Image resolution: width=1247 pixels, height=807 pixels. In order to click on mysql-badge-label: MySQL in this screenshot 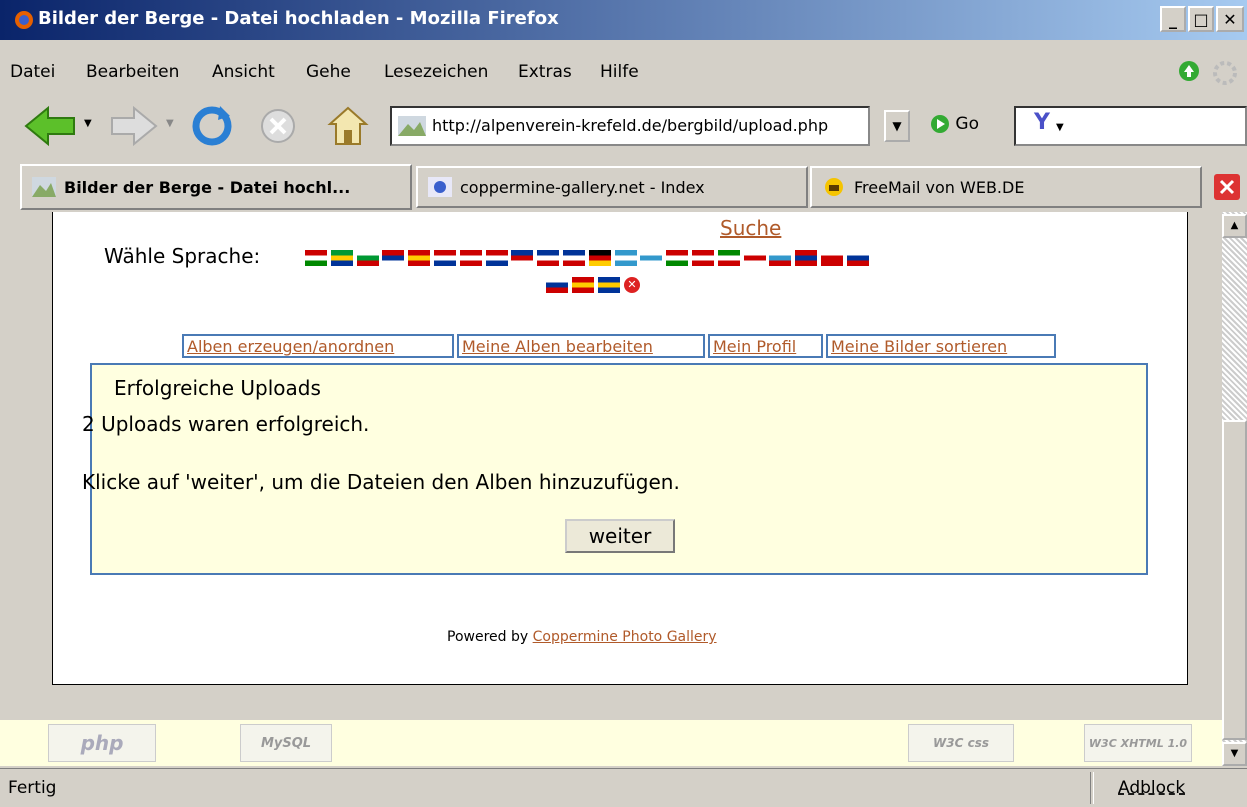, I will do `click(286, 743)`.